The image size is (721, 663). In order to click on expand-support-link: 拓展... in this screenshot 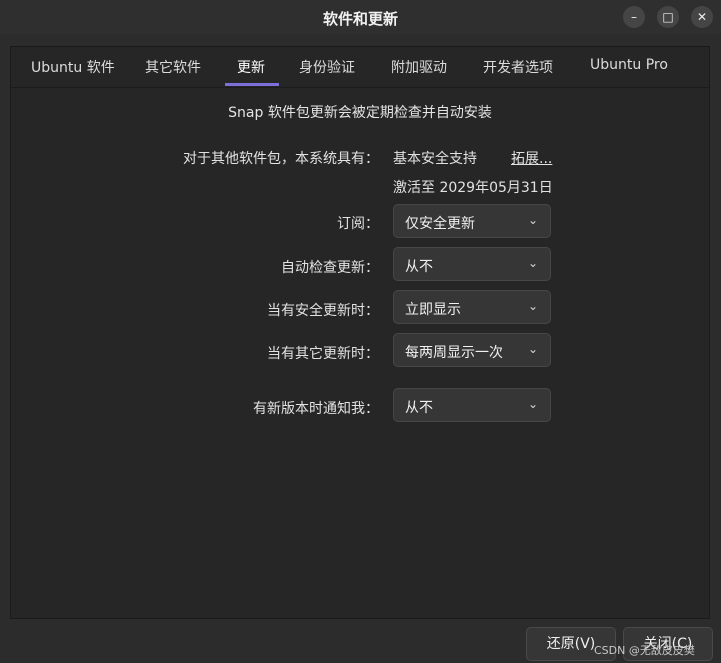, I will do `click(531, 158)`.